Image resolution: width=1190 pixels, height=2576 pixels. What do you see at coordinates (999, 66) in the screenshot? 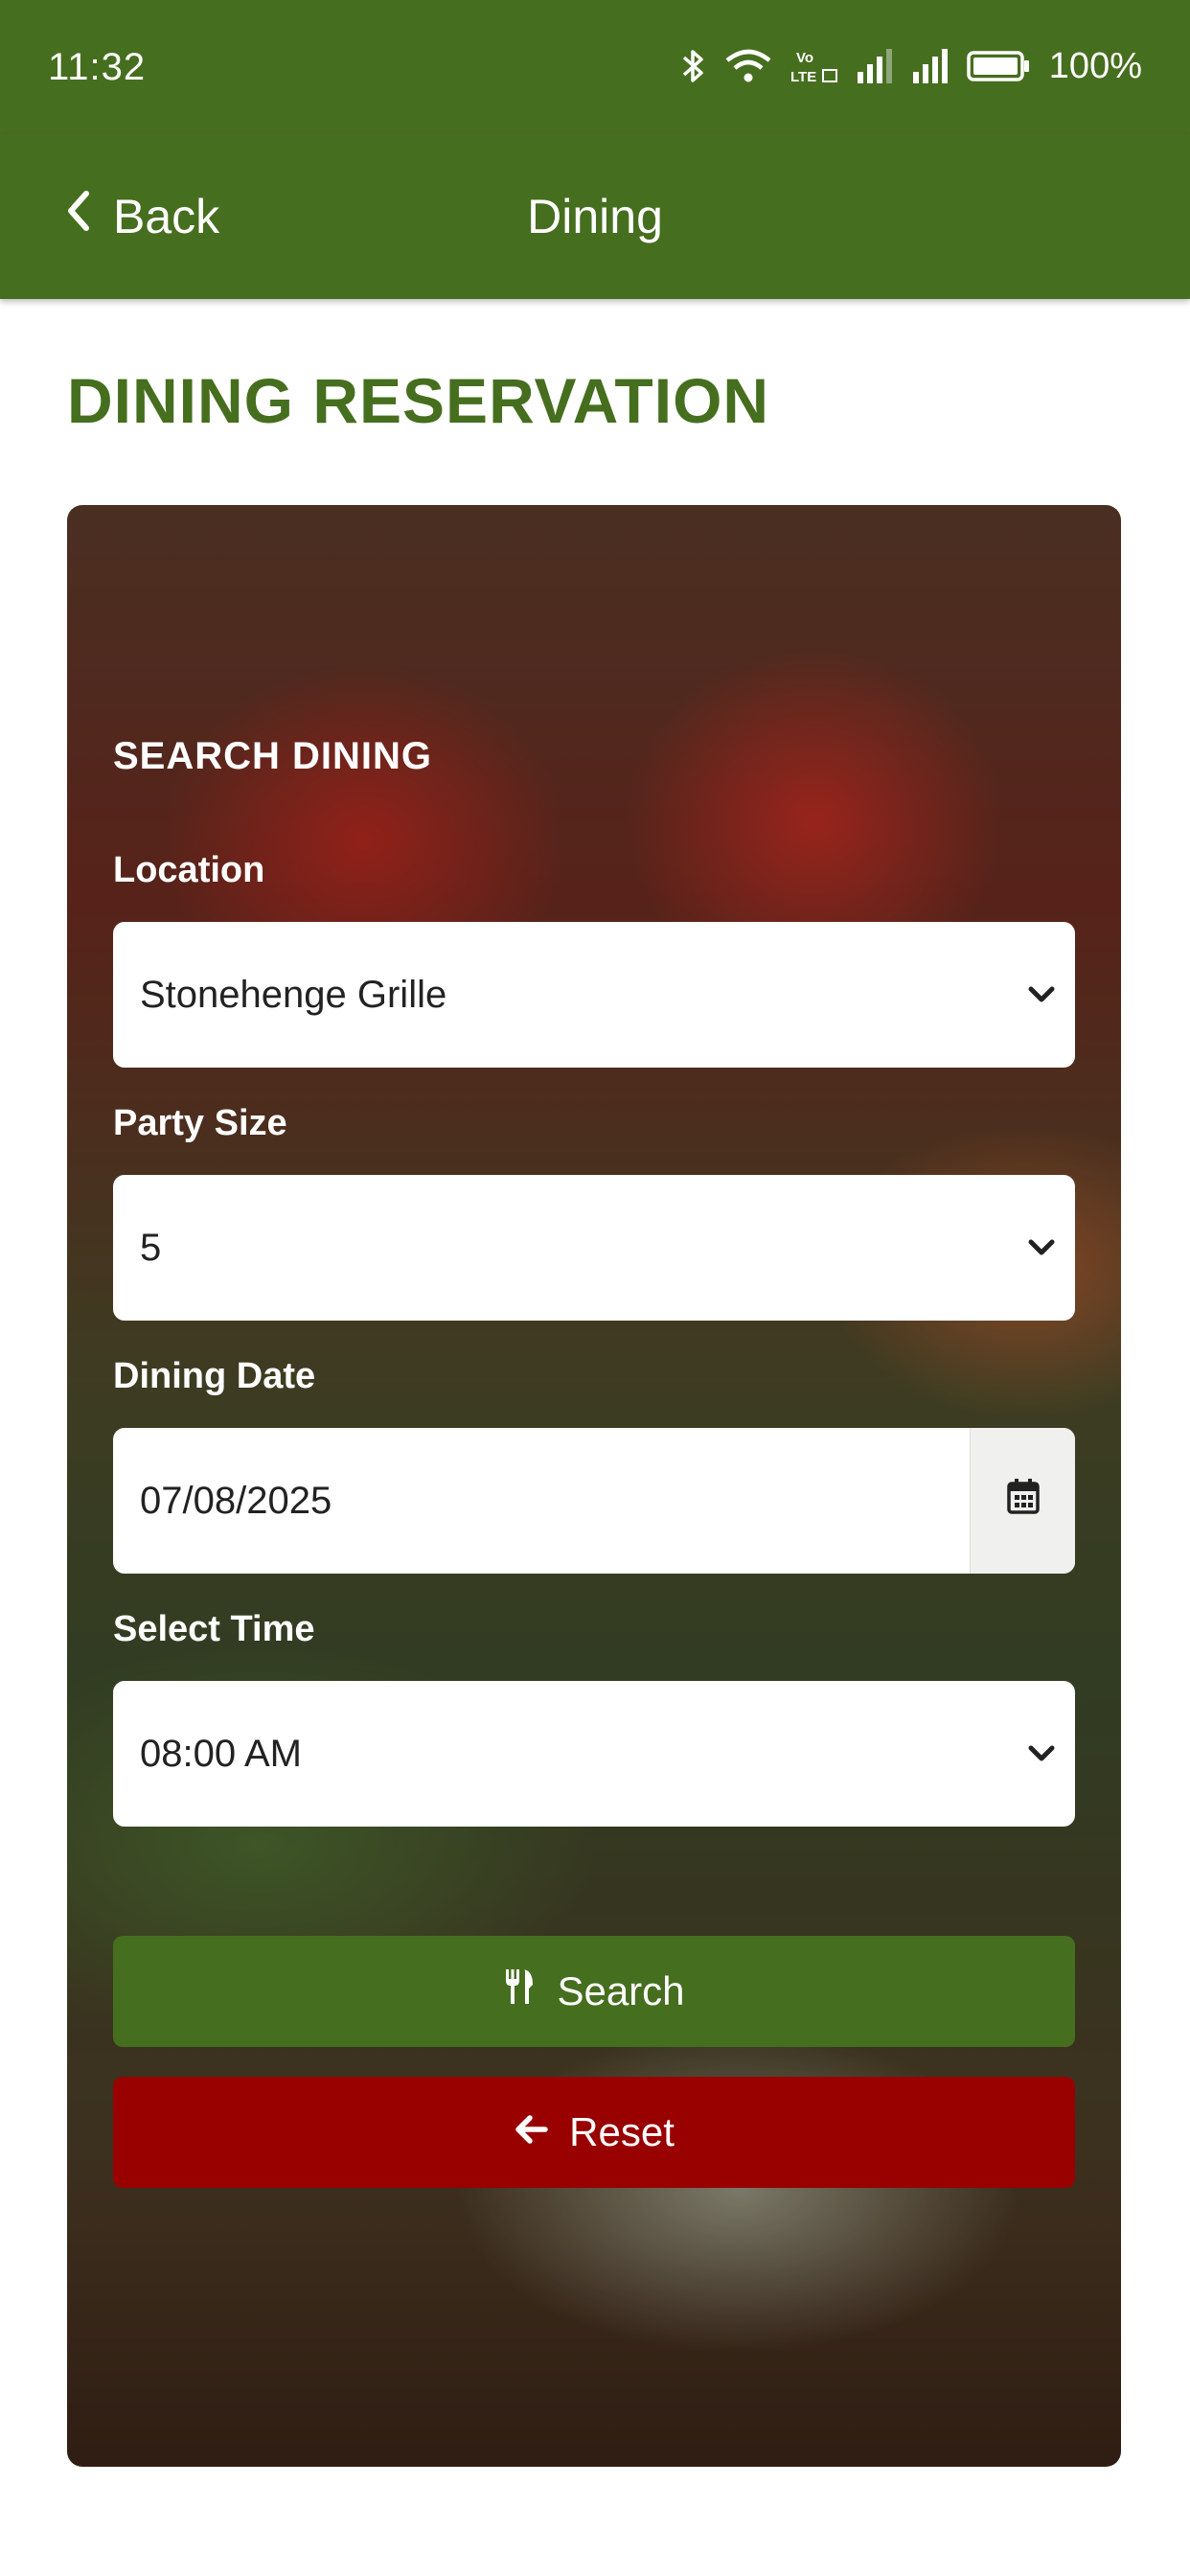
I see `battery-icon` at bounding box center [999, 66].